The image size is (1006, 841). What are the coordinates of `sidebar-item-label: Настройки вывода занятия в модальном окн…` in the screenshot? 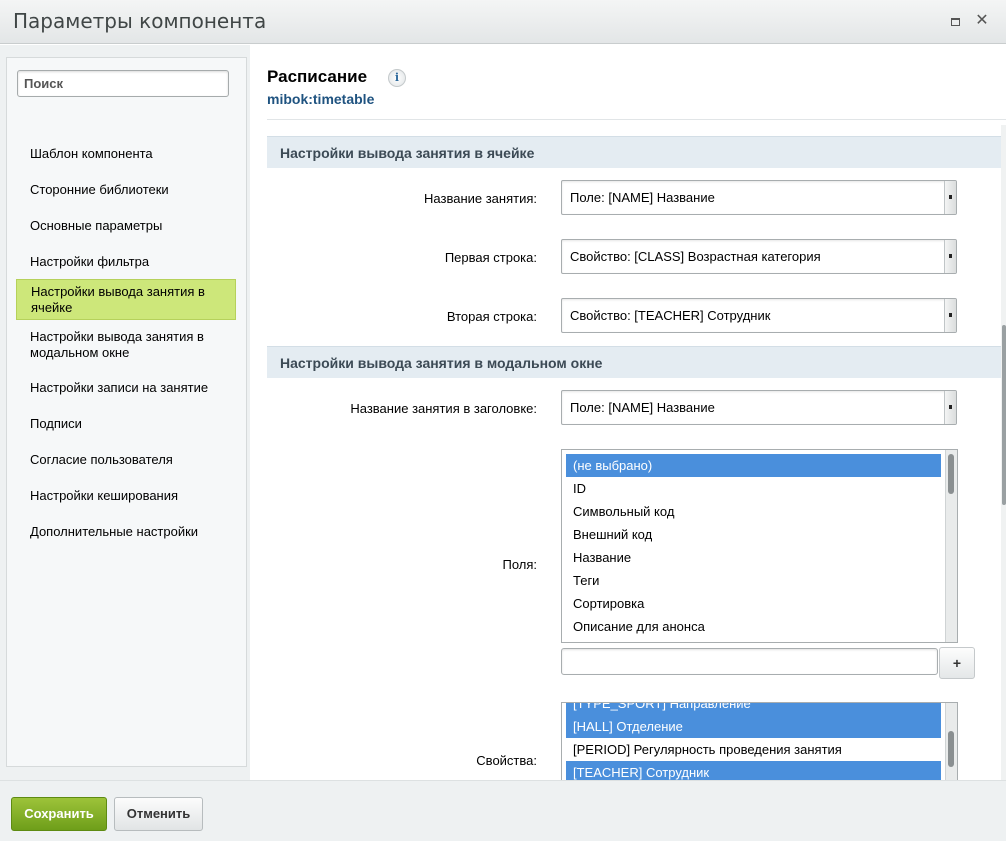 It's located at (117, 344).